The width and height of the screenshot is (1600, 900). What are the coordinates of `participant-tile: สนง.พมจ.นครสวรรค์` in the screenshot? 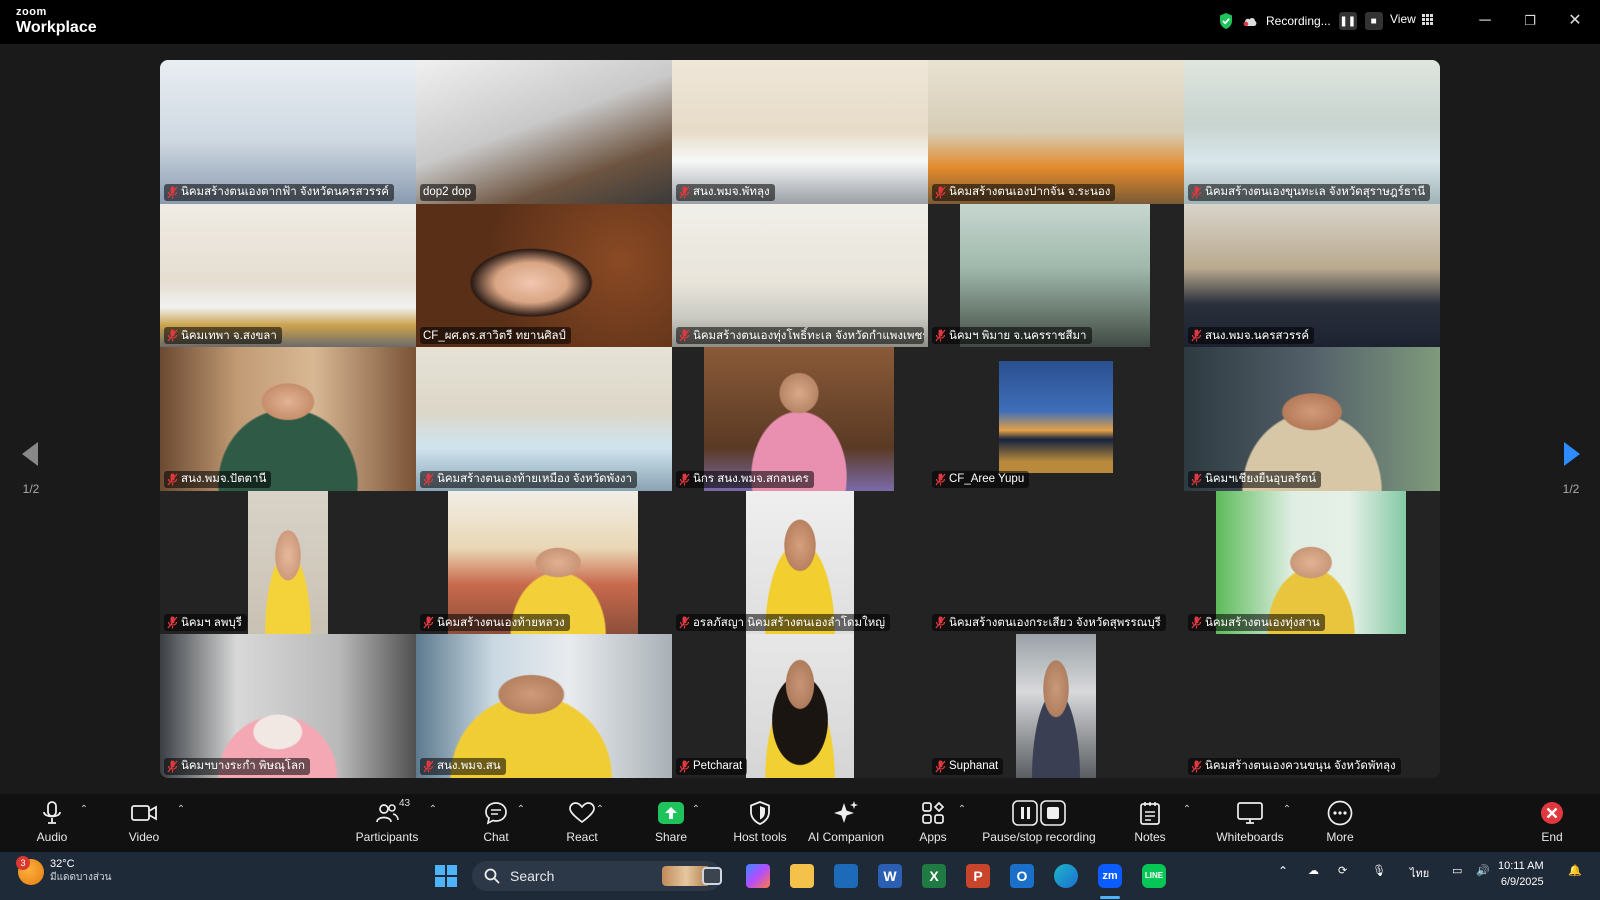 It's located at (1312, 275).